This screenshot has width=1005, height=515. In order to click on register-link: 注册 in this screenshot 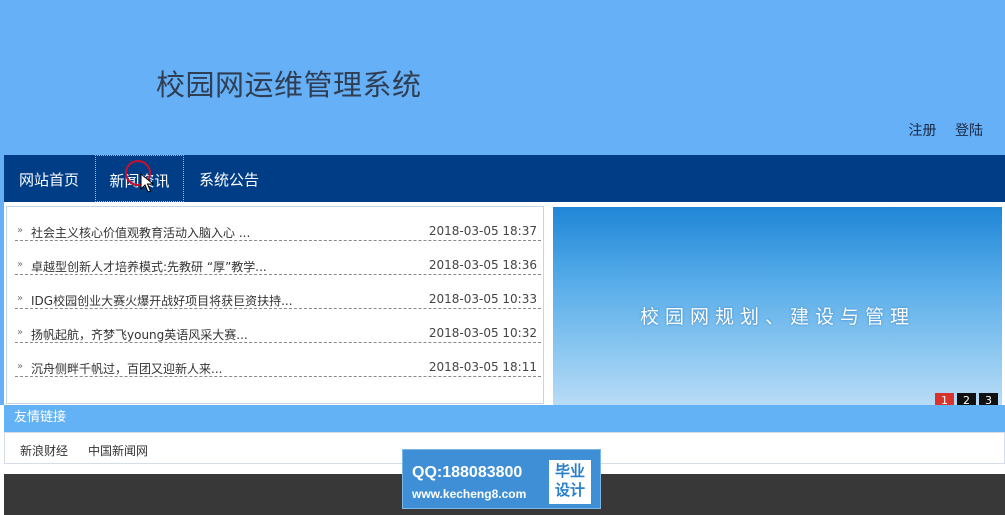, I will do `click(923, 131)`.